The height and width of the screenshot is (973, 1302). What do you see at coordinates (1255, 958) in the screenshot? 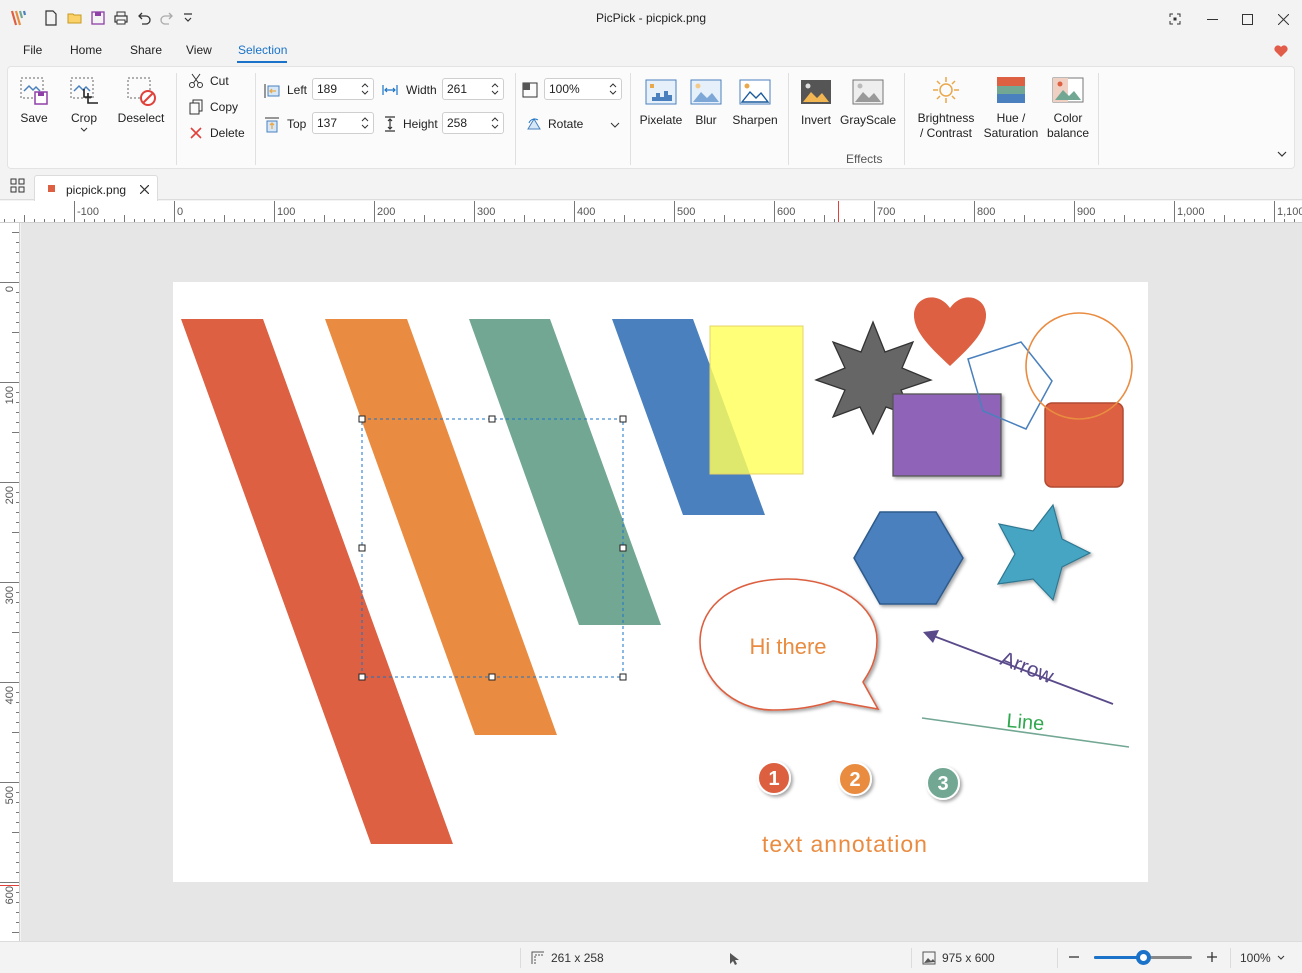
I see `zoom-level-text: 100%` at bounding box center [1255, 958].